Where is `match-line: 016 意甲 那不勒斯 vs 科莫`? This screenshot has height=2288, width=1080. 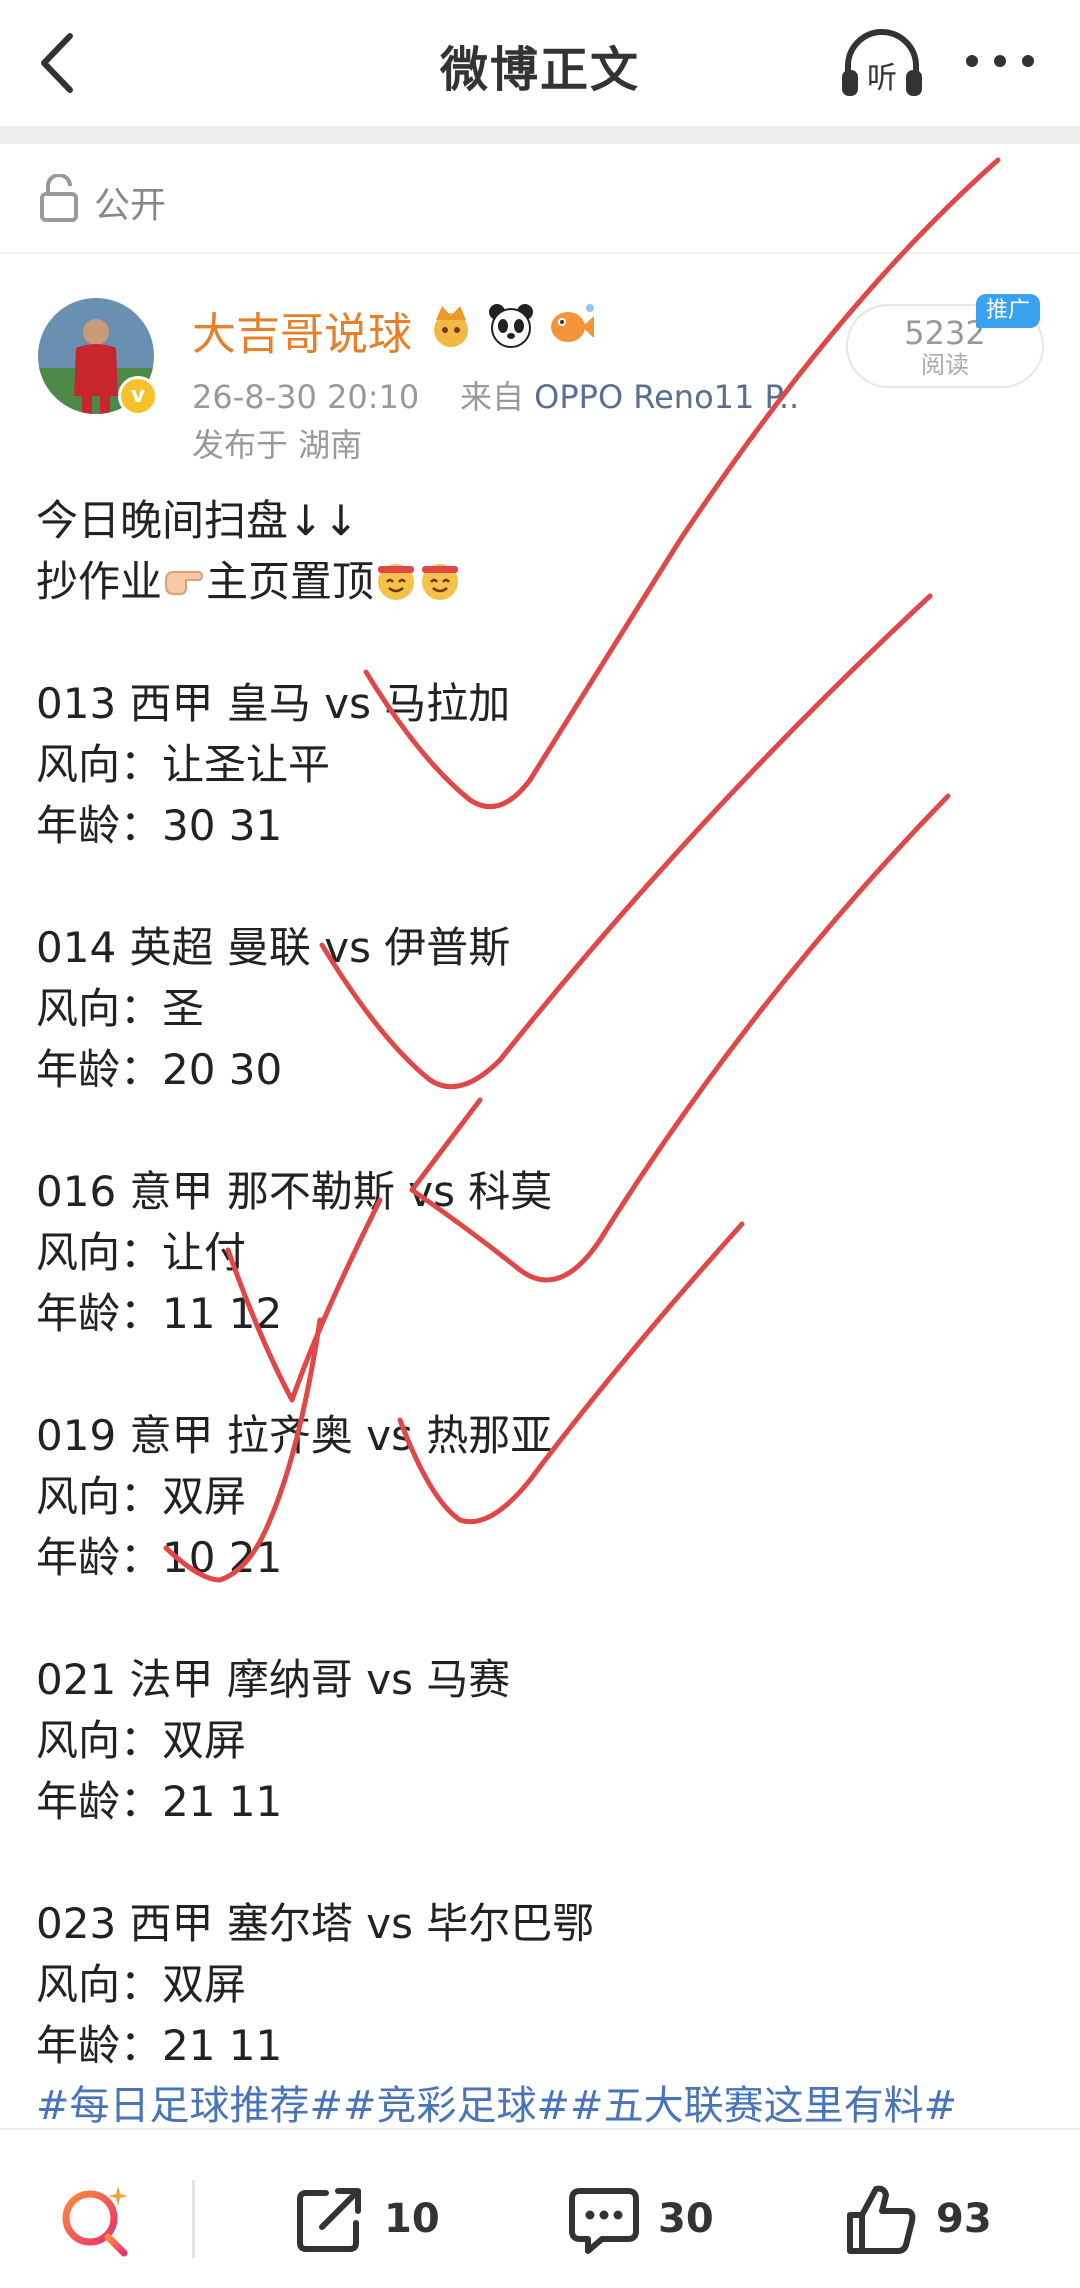
match-line: 016 意甲 那不勒斯 vs 科莫 is located at coordinates (294, 1191).